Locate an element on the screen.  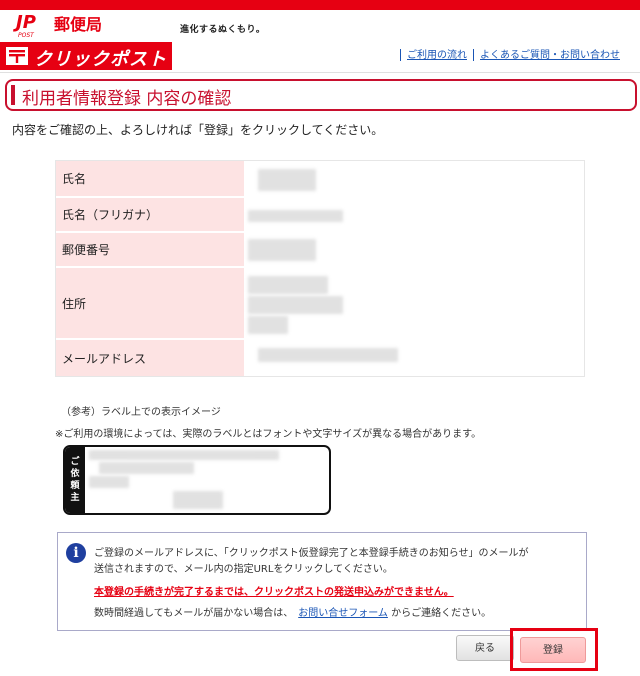
notice-line-4-after: からご連絡ください。 is located at coordinates (441, 613).